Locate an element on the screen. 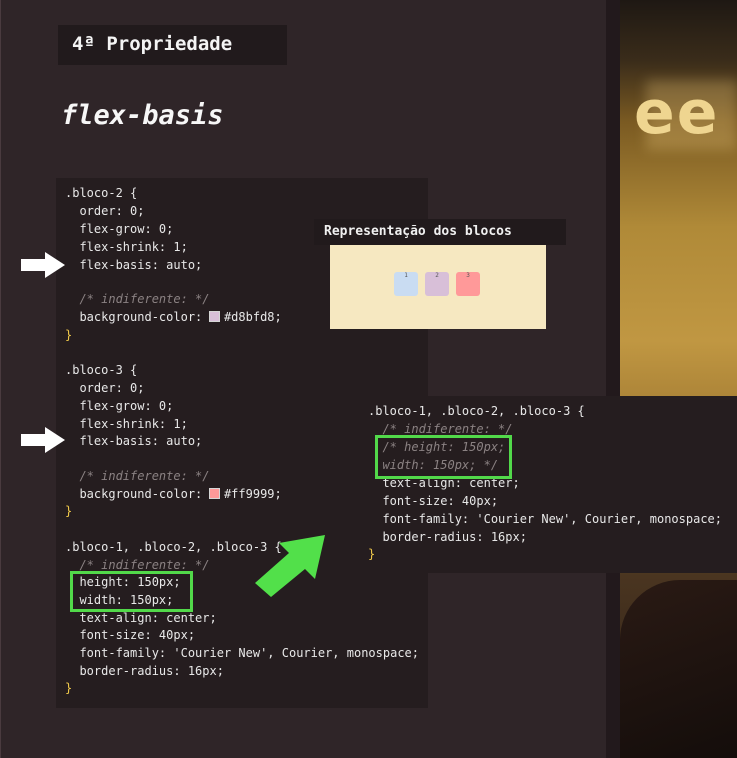 This screenshot has height=758, width=737. green-arrow-icon is located at coordinates (290, 566).